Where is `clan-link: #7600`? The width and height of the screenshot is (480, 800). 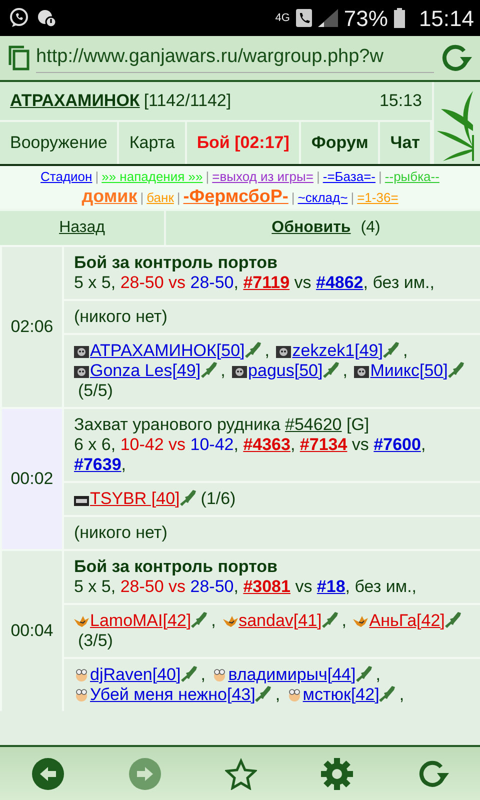
clan-link: #7600 is located at coordinates (397, 444).